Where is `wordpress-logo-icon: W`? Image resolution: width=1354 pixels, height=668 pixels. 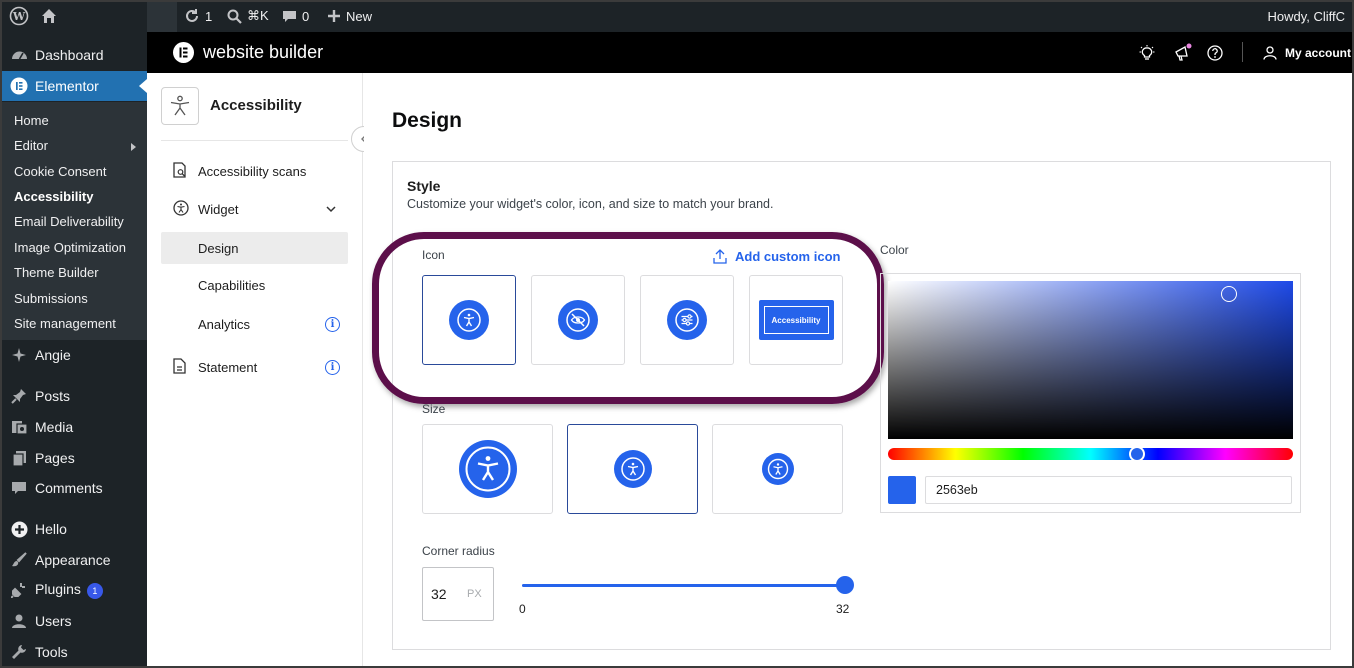 wordpress-logo-icon: W is located at coordinates (19, 16).